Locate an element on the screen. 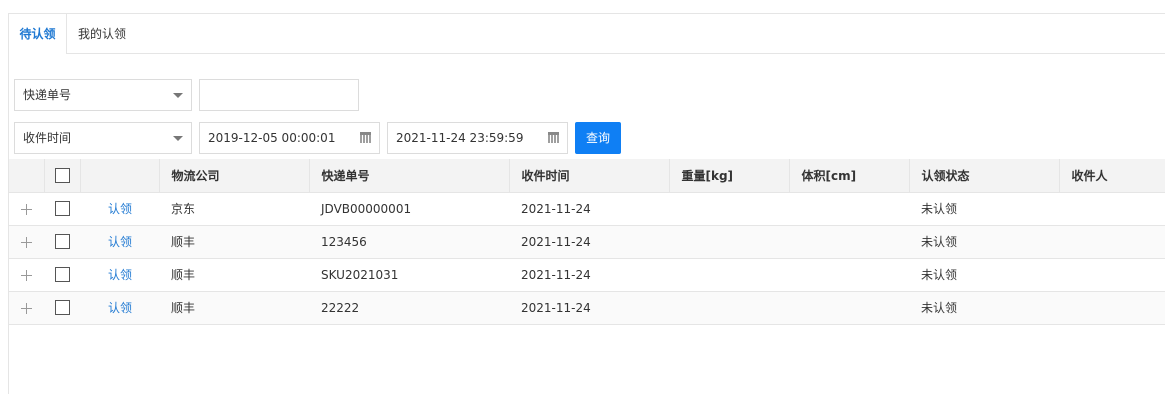  table-header-row: 物流公司 快递单号 收件时间 重量[kg] 体积[cm] 认领状态 收件人 is located at coordinates (587, 176).